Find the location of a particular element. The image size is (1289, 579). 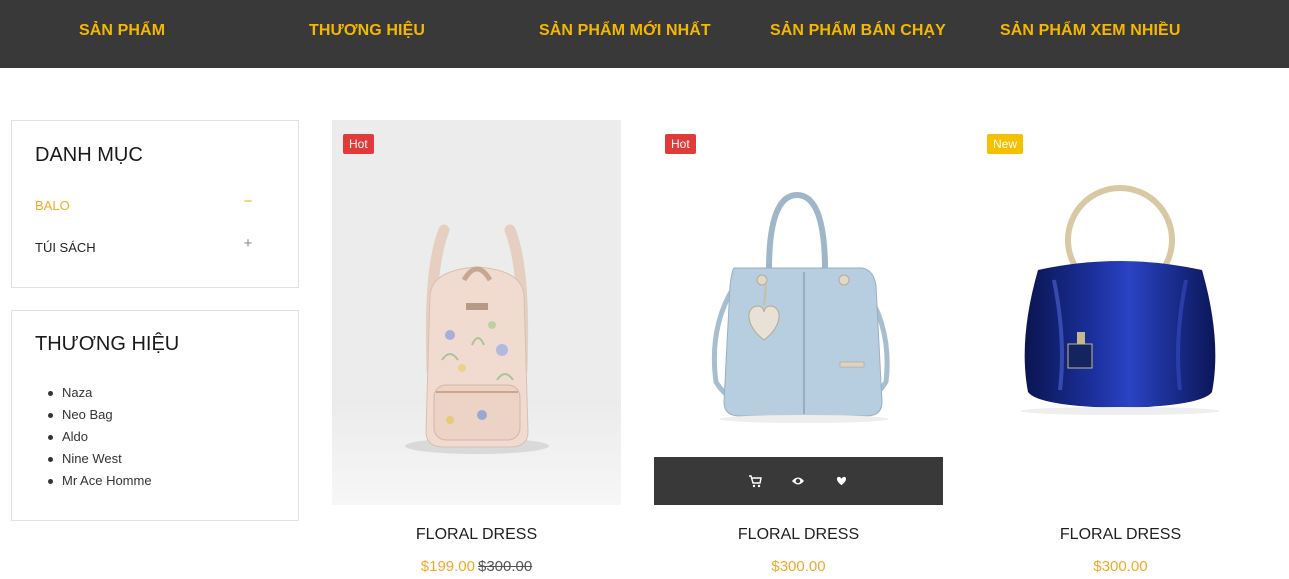

product-image-handbag-blue is located at coordinates (798, 312).